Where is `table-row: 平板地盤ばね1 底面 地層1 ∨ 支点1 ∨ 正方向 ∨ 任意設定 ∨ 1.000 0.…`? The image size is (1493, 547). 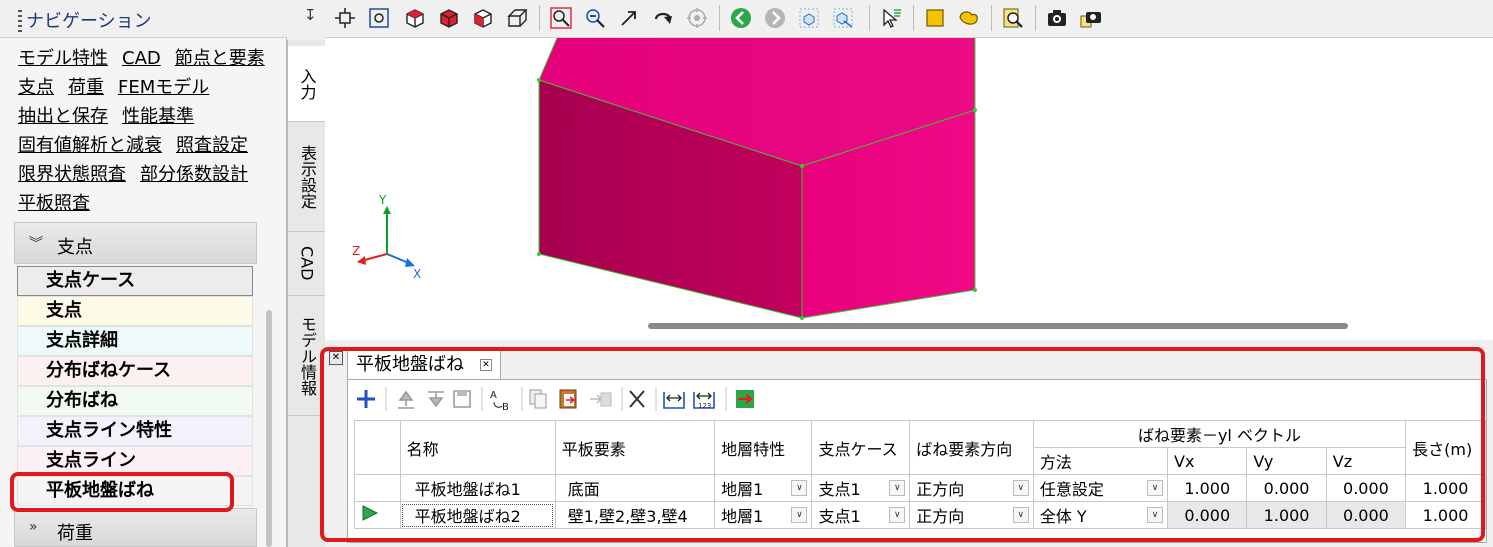 table-row: 平板地盤ばね1 底面 地層1 ∨ 支点1 ∨ 正方向 ∨ 任意設定 ∨ 1.000 0.… is located at coordinates (920, 488).